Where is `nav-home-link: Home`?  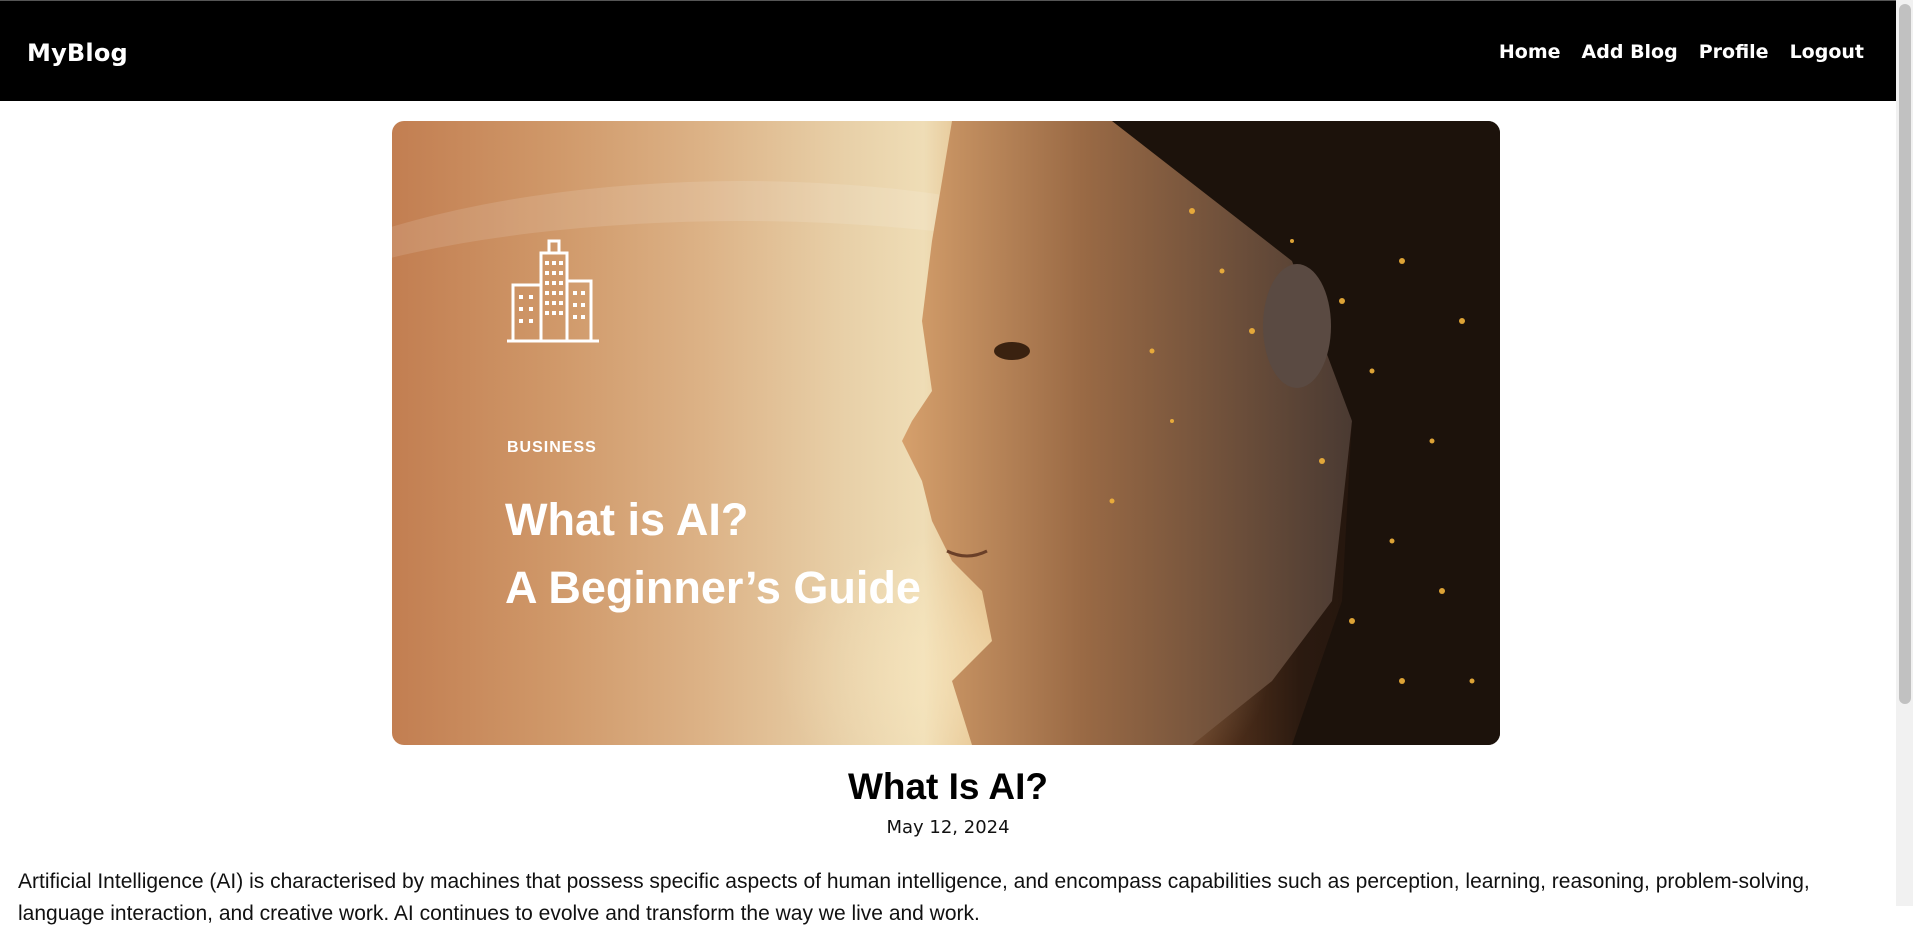 nav-home-link: Home is located at coordinates (1530, 52).